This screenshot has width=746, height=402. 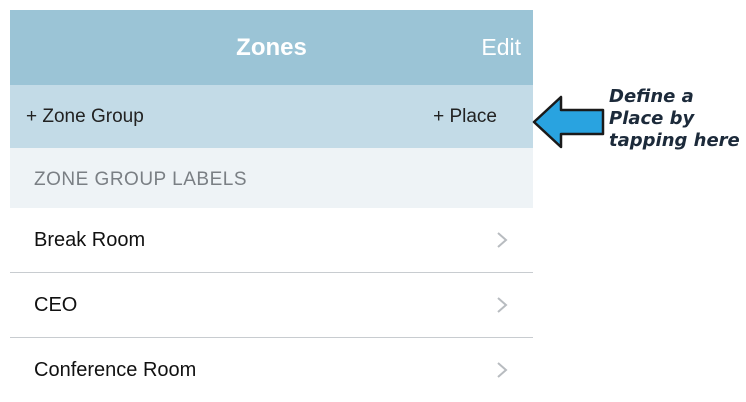 I want to click on list-item-label: CEO, so click(x=56, y=305).